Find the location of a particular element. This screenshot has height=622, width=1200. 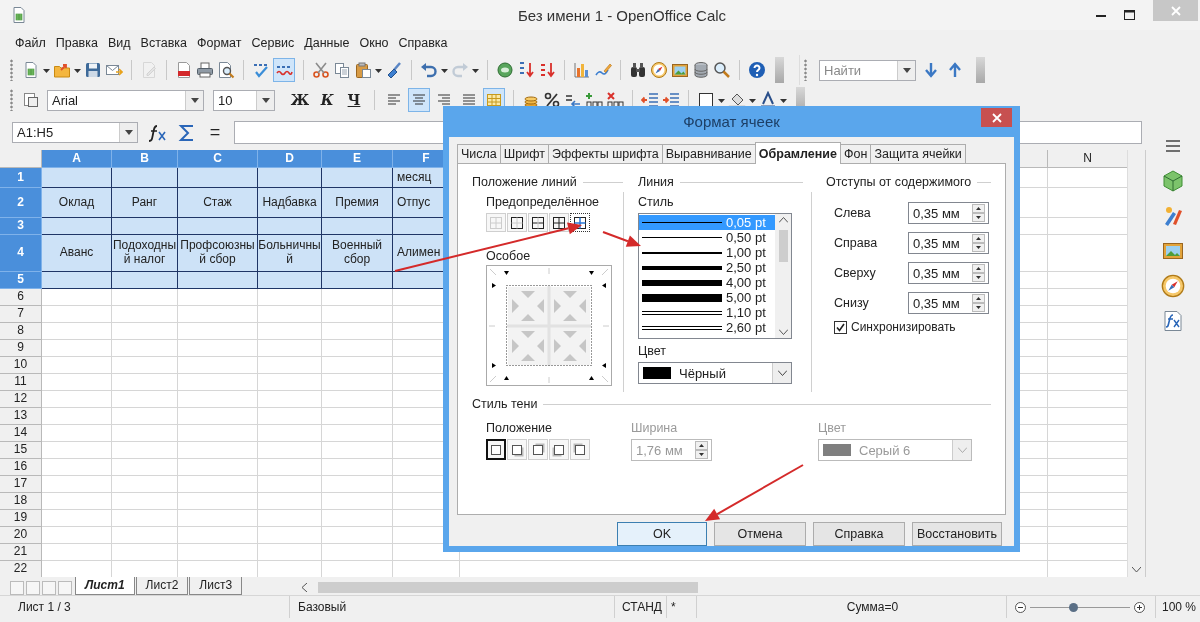

caret-left-icon is located at coordinates (305, 587).